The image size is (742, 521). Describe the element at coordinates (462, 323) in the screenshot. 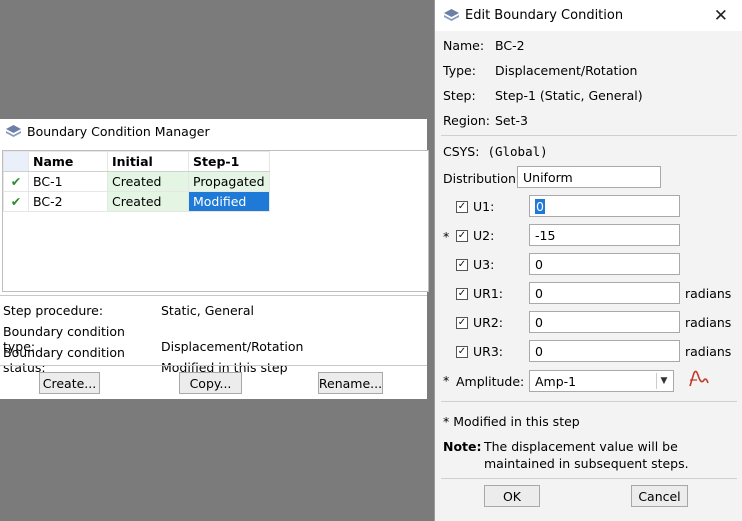

I see `ur2-checkbox: ✓` at that location.